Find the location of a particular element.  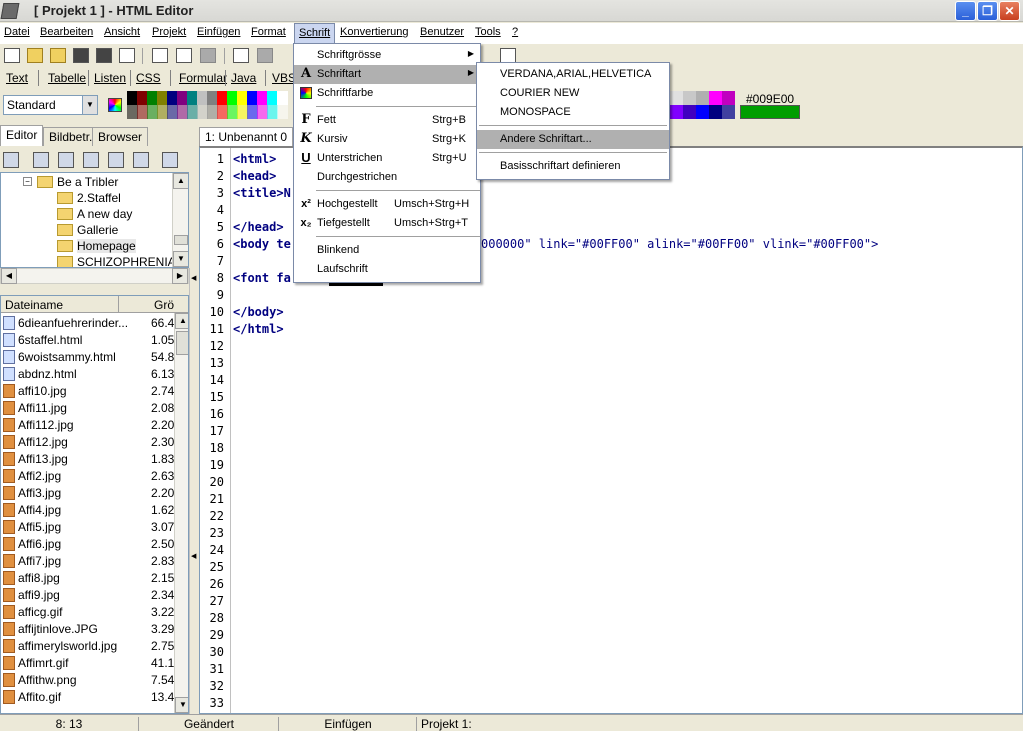

file-row: Affimrt.gif 41.11 is located at coordinates (88, 663).